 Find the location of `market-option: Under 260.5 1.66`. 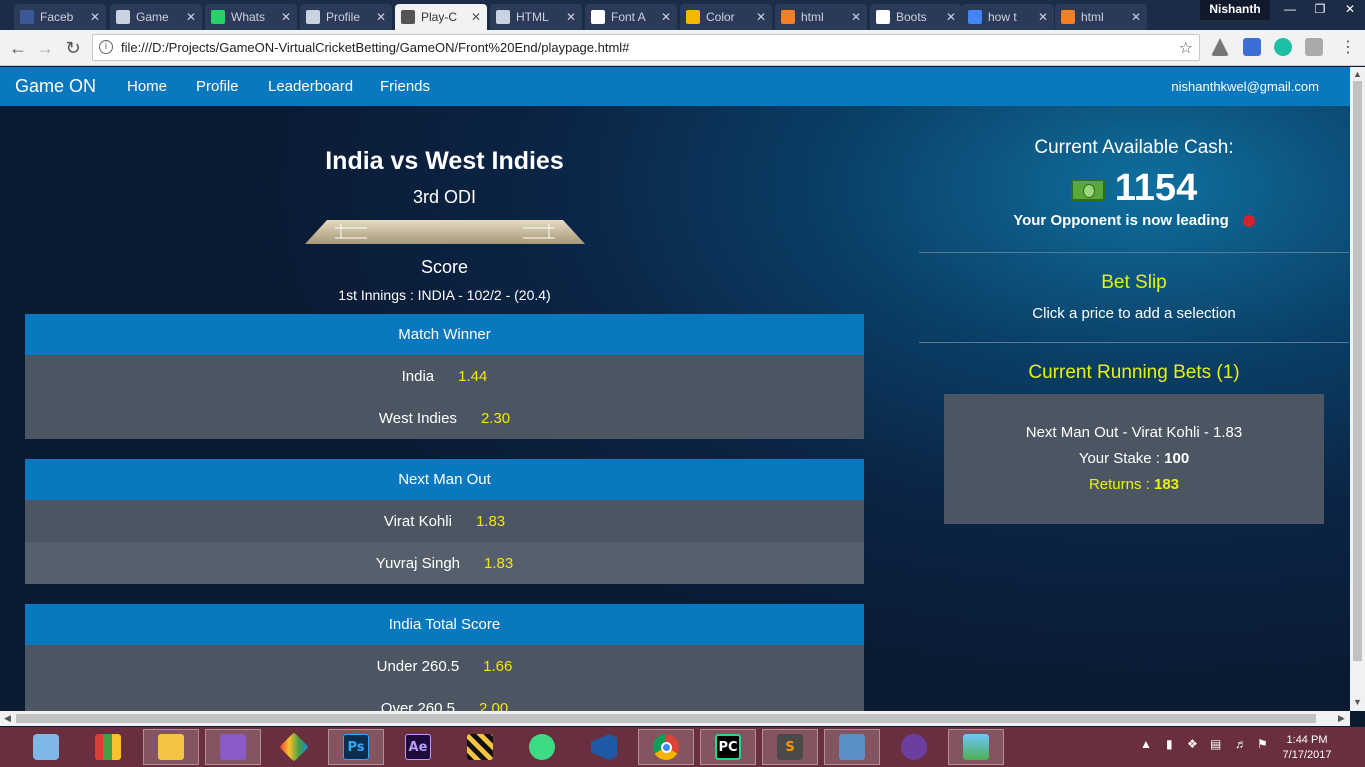

market-option: Under 260.5 1.66 is located at coordinates (444, 666).